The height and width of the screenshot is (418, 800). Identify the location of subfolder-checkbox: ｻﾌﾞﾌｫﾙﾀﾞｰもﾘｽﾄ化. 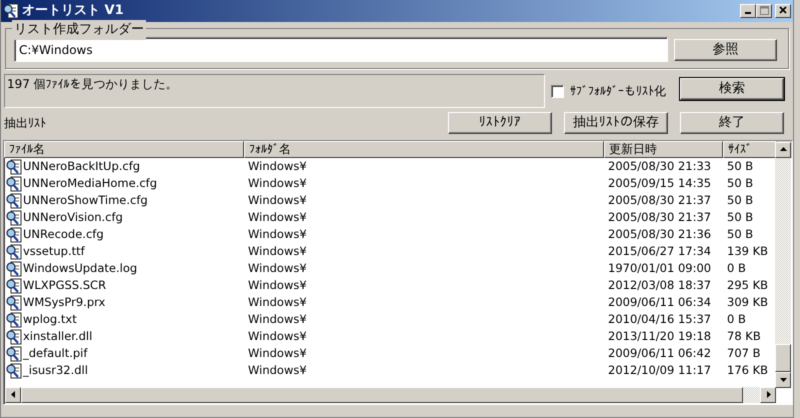
(608, 91).